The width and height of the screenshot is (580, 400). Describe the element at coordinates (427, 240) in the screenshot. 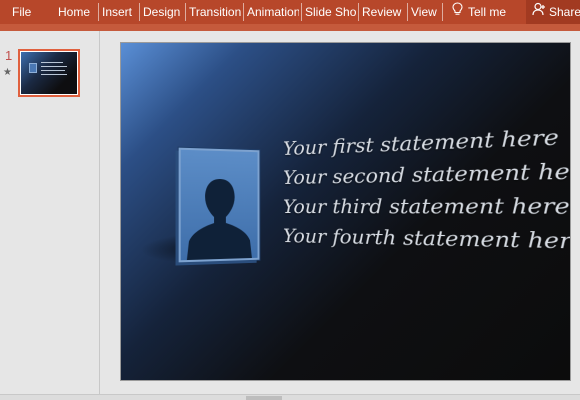

I see `statement-line: Your fourth statement here` at that location.